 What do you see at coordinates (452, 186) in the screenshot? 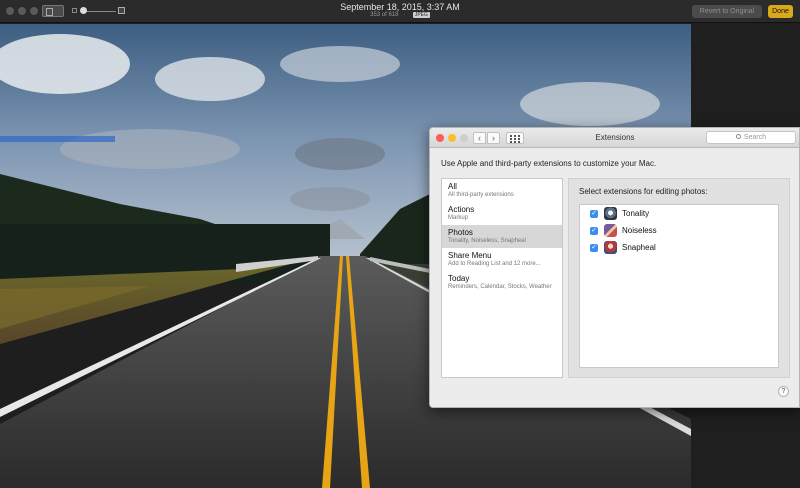
I see `category-name: All` at bounding box center [452, 186].